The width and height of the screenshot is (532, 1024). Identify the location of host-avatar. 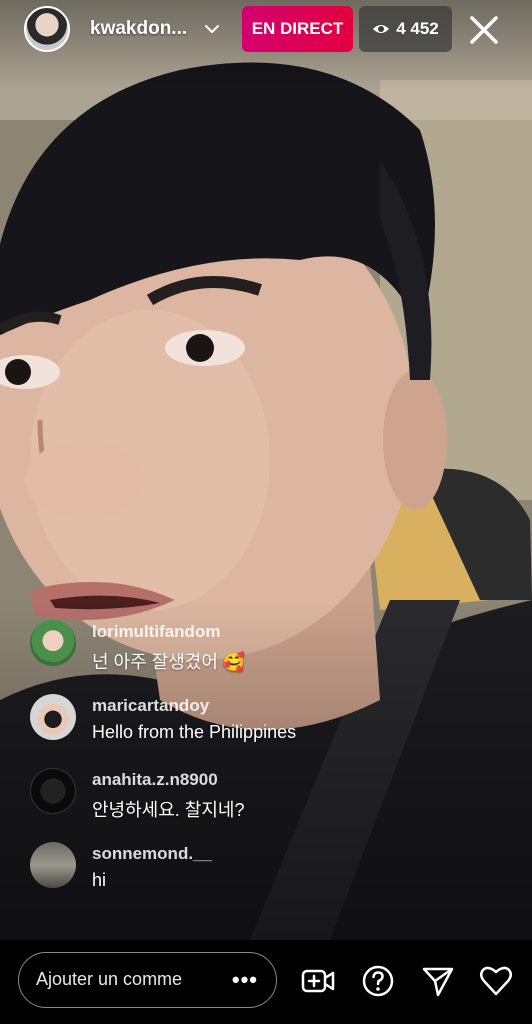
(47, 29).